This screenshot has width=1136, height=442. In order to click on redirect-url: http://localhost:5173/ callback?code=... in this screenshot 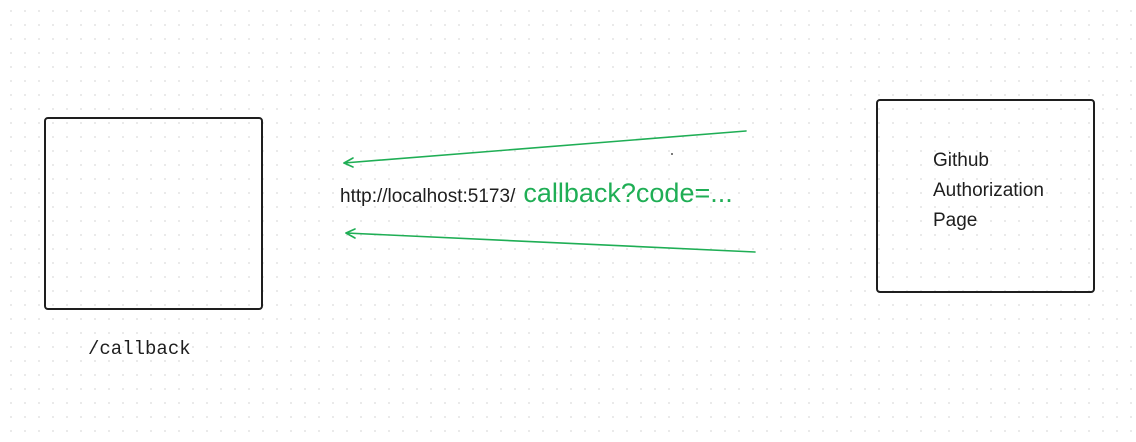, I will do `click(536, 193)`.